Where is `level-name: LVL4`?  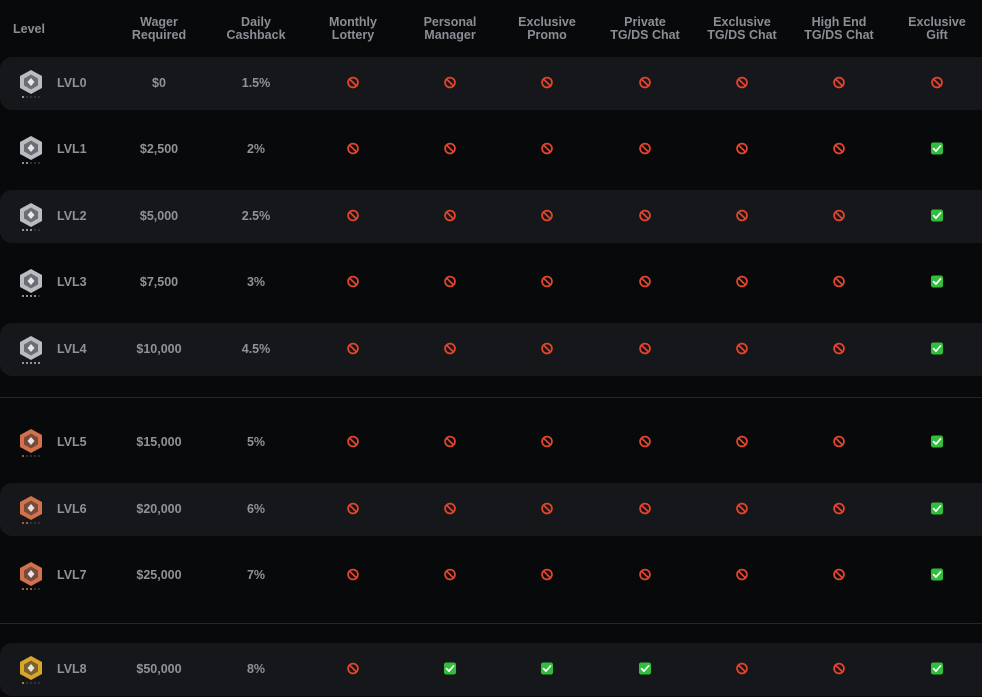
level-name: LVL4 is located at coordinates (72, 349).